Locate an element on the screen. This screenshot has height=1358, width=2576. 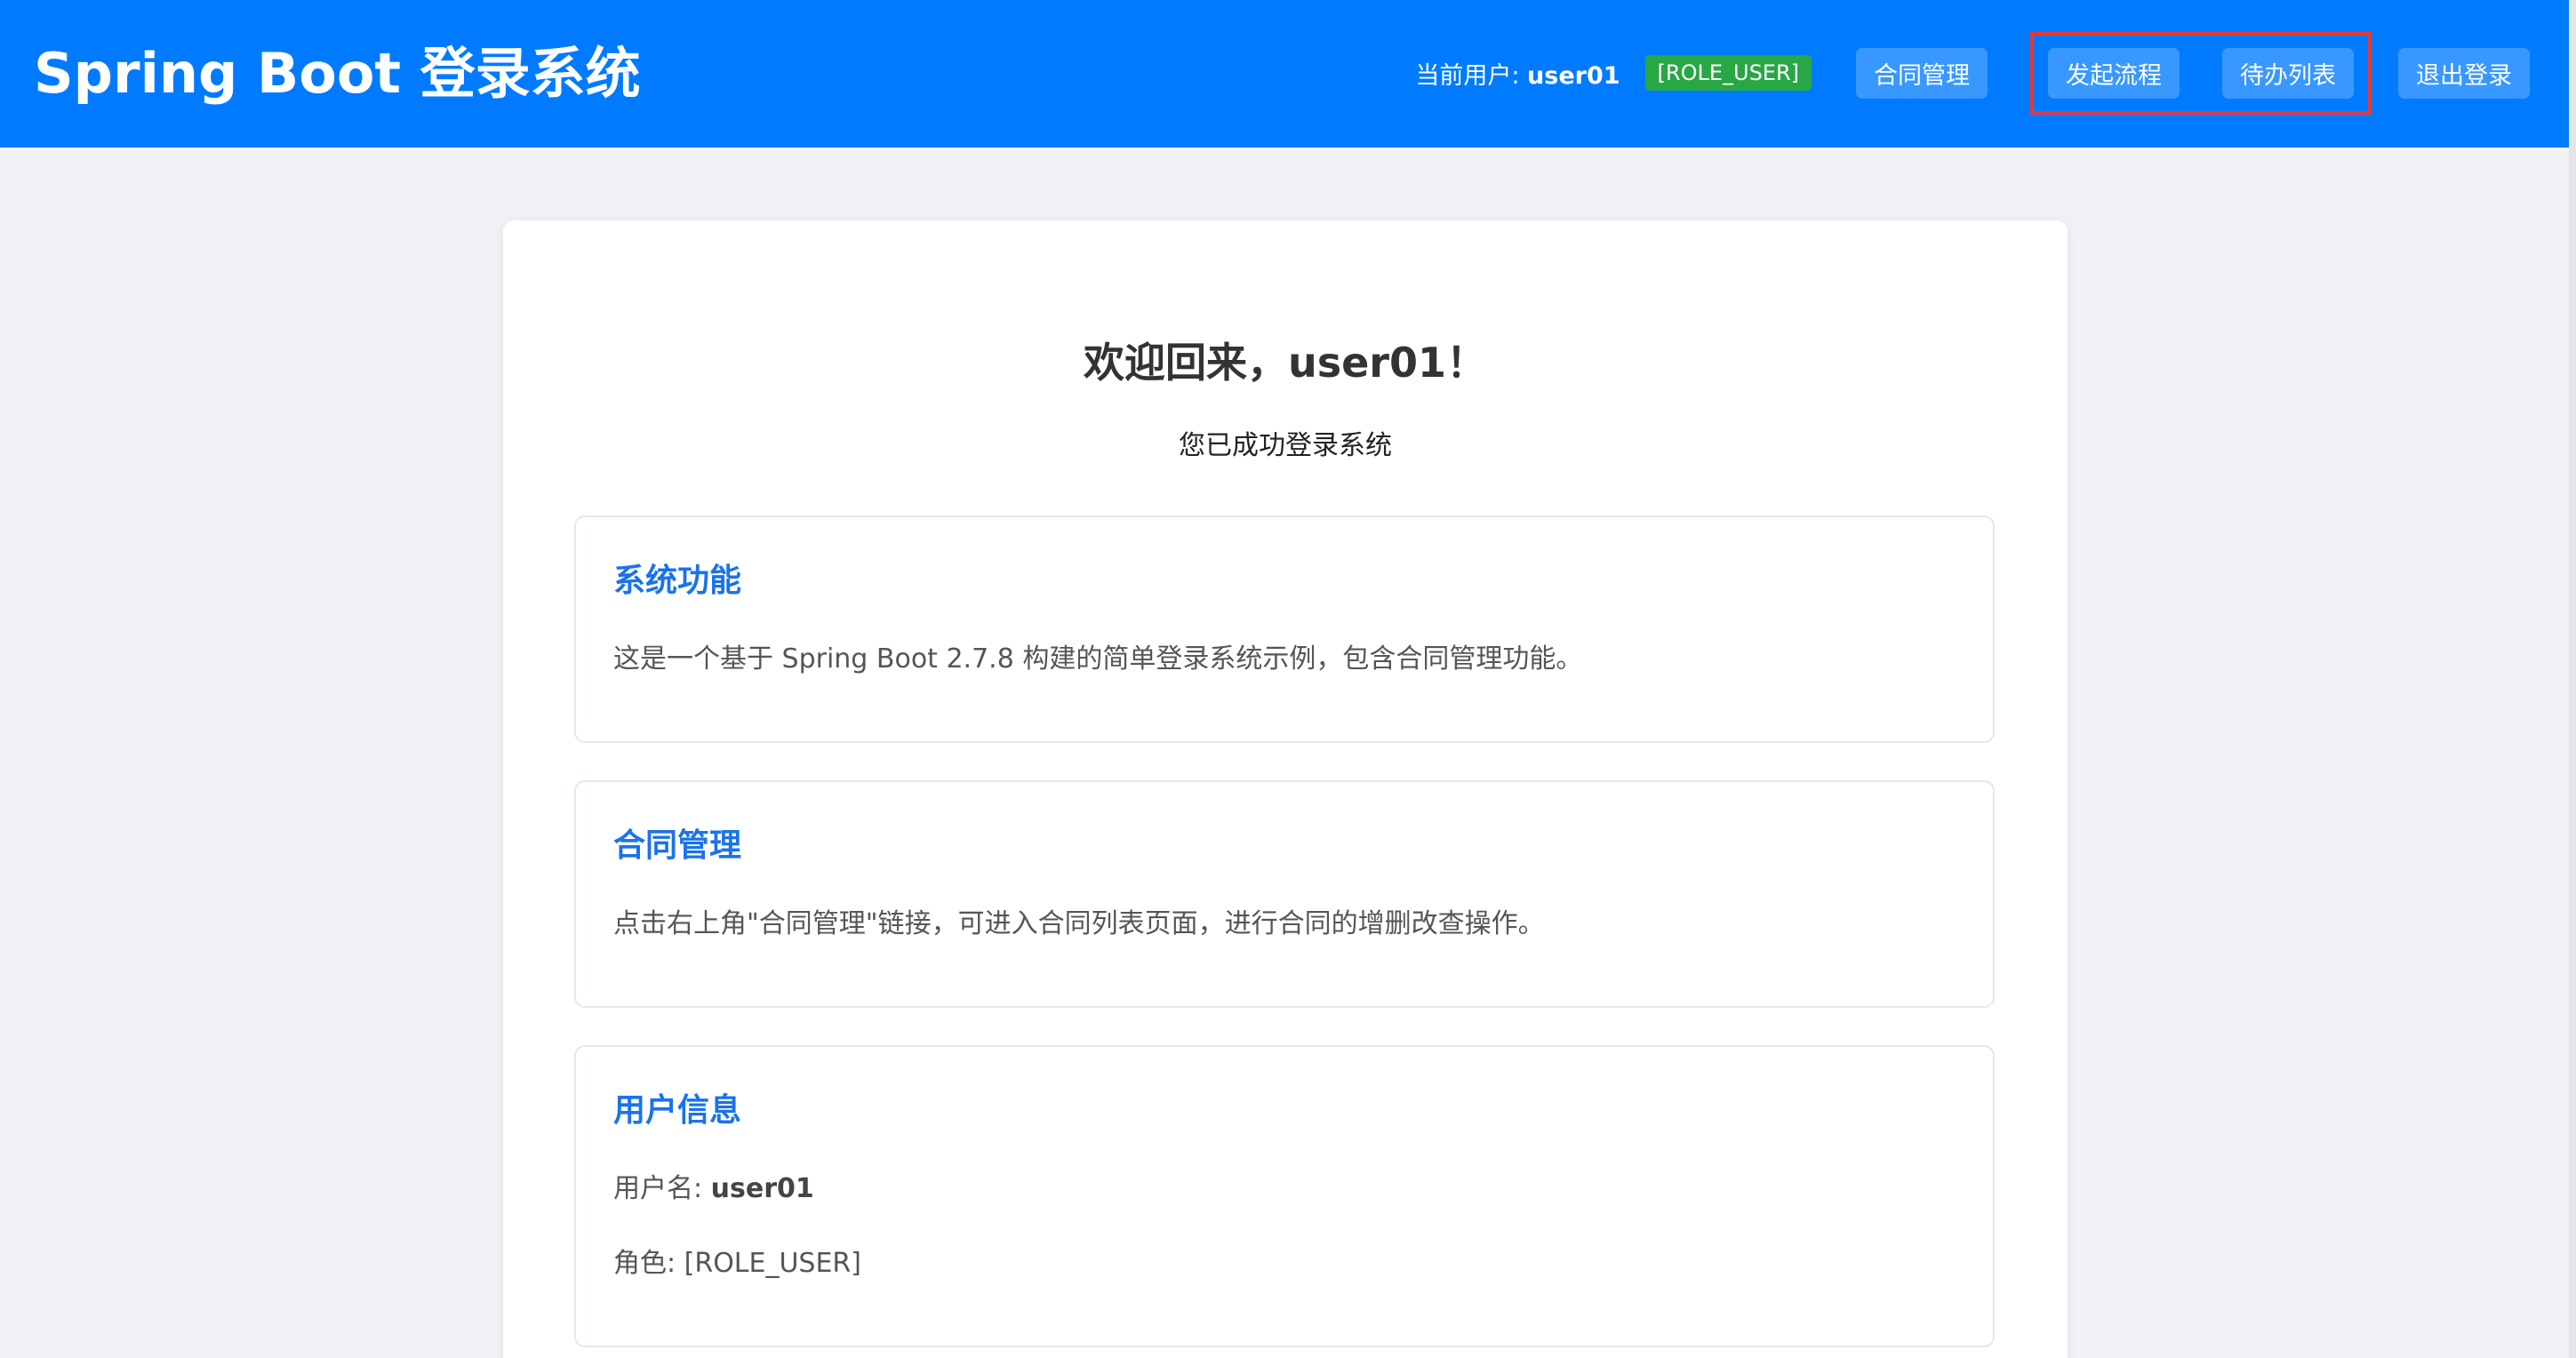
username-line: 用户名: user01 is located at coordinates (713, 1185).